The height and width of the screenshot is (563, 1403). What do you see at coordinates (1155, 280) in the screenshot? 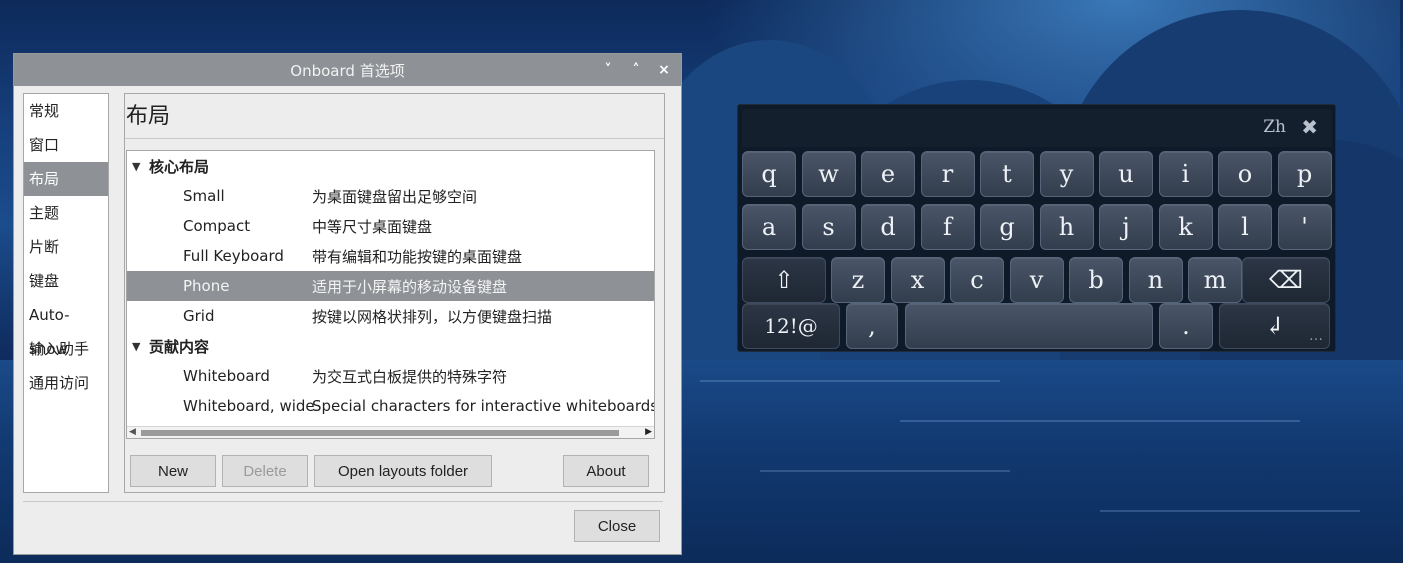
I see `key-n: n` at bounding box center [1155, 280].